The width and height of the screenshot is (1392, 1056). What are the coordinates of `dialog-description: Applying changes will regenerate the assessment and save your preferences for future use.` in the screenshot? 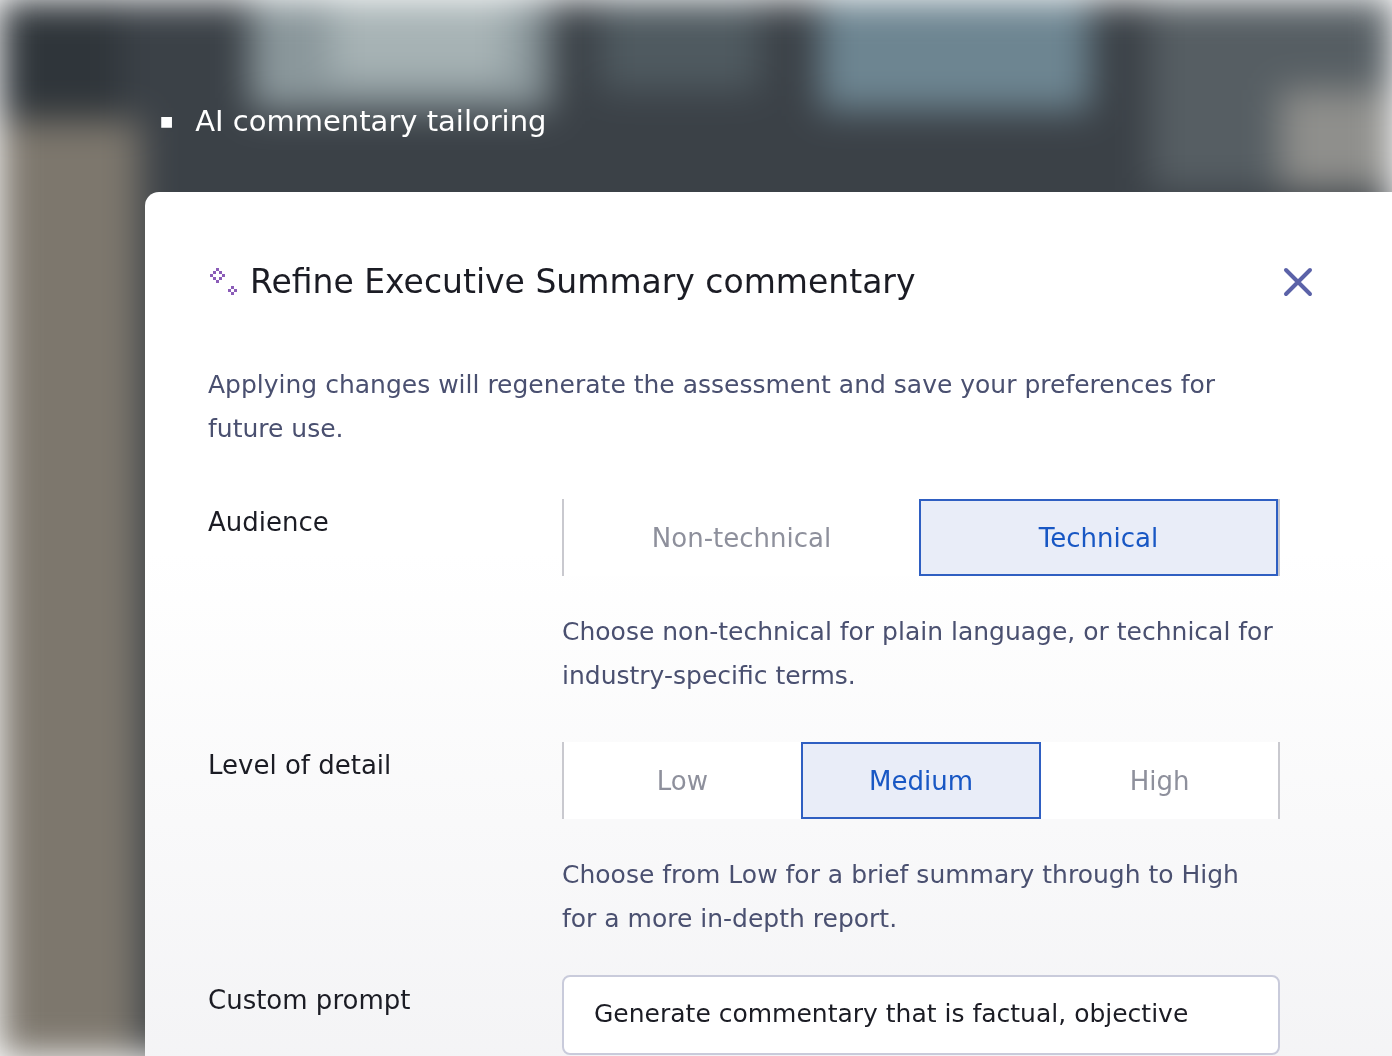 It's located at (712, 407).